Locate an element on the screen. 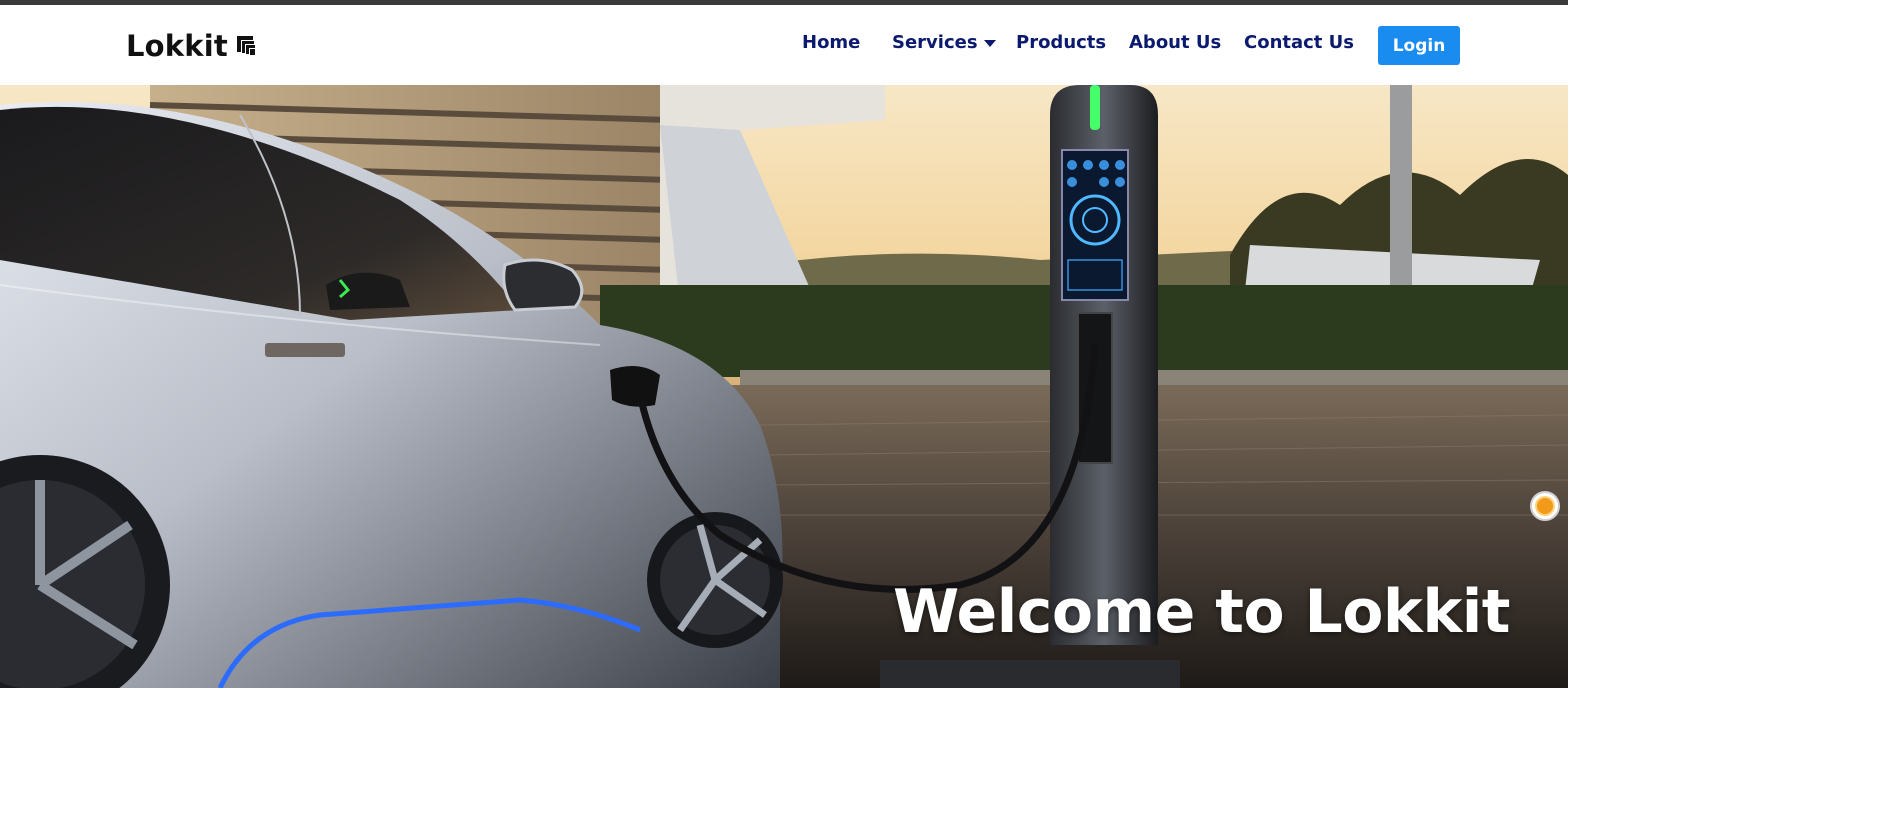  nav-contact-us: Contact Us is located at coordinates (1299, 43).